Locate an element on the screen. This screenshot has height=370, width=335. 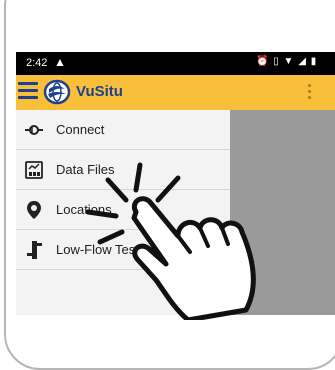
status-icons: ⏰ ▯ ▼ ◢ ▮ is located at coordinates (286, 61).